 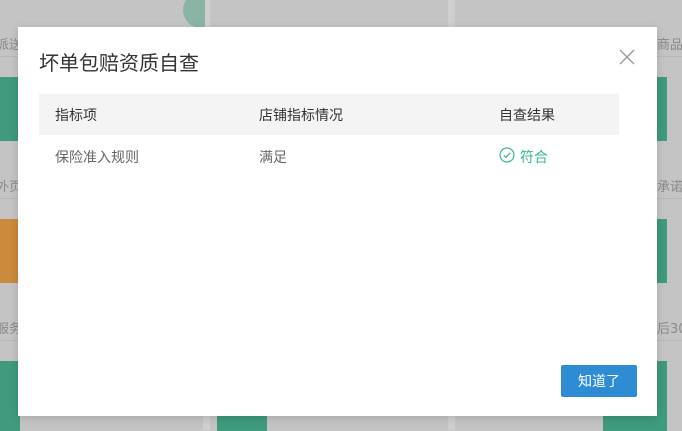 What do you see at coordinates (599, 381) in the screenshot?
I see `confirm-button: 知道了` at bounding box center [599, 381].